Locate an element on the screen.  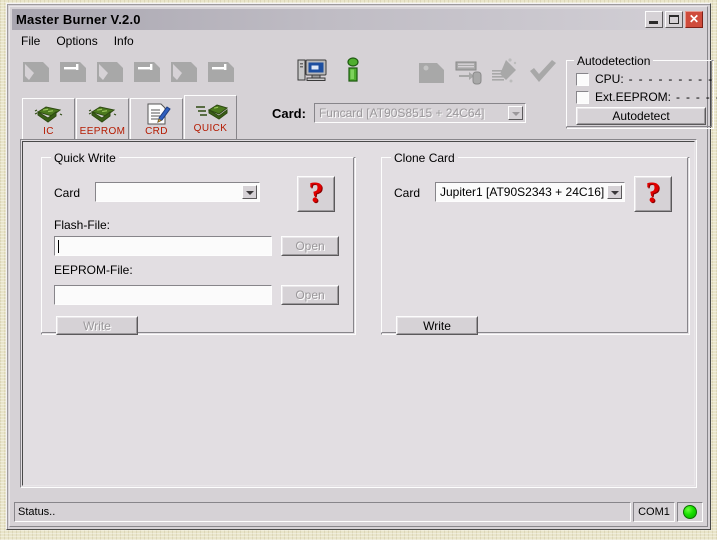
close-button: ✕ is located at coordinates (694, 19).